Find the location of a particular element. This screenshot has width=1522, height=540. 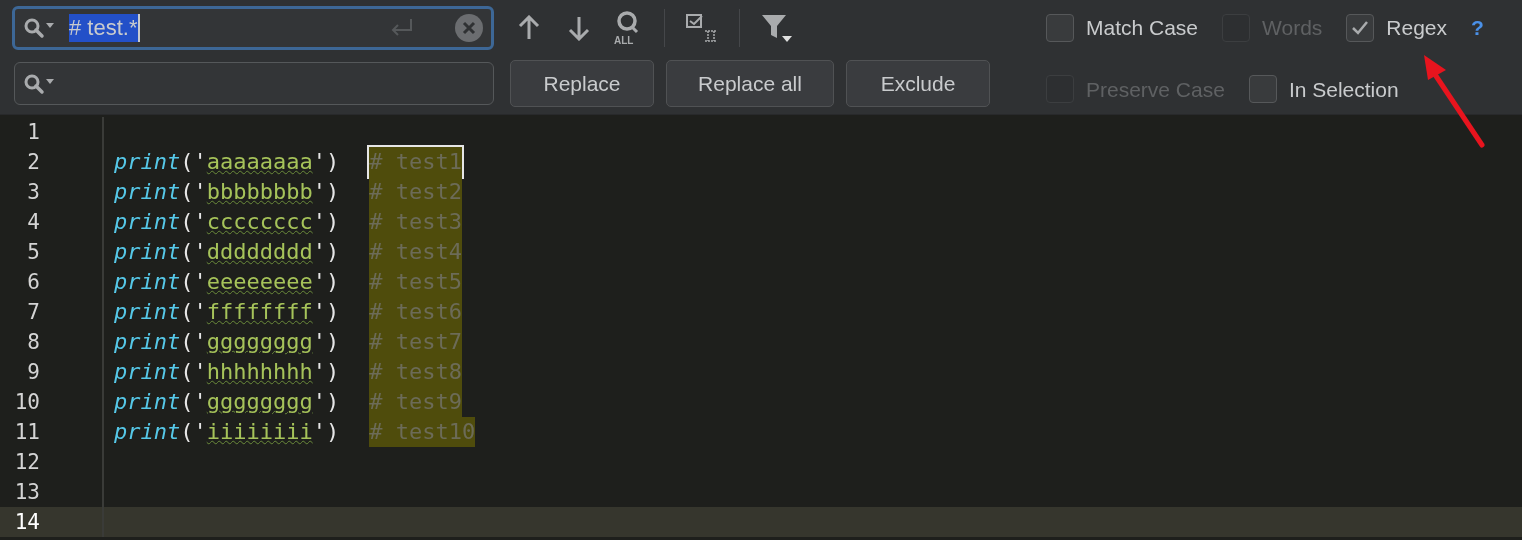

line-number: 4 is located at coordinates (33, 222).